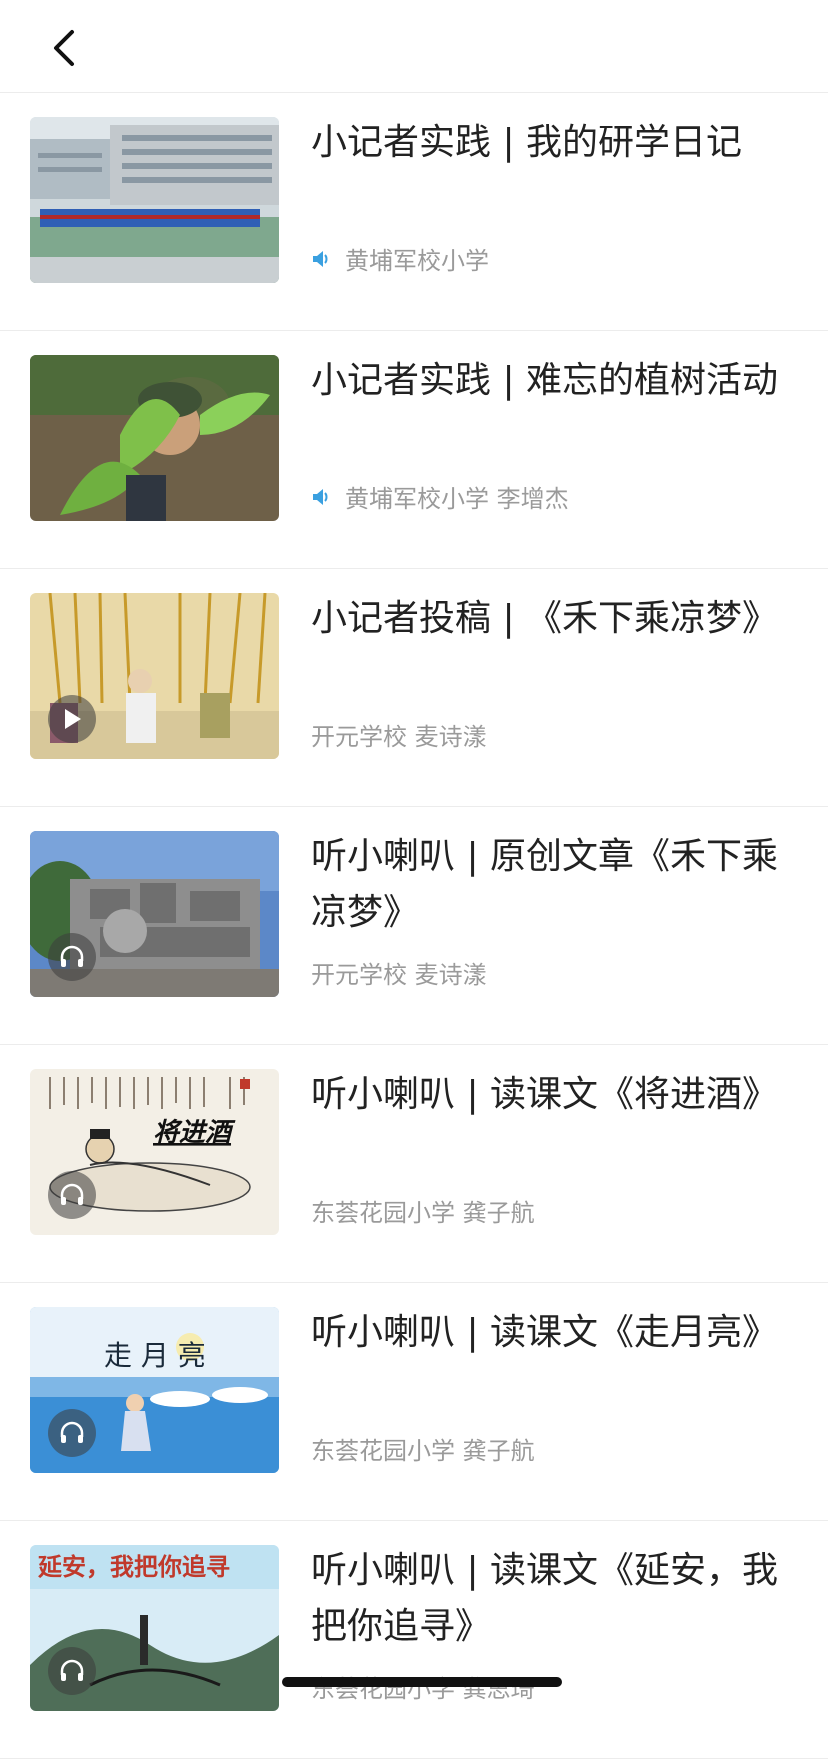 The height and width of the screenshot is (1759, 828). Describe the element at coordinates (414, 1402) in the screenshot. I see `list-item: 走 月 亮 听小喇叭 | 读课文《走月亮》 东荟花园小学 龚子航` at that location.